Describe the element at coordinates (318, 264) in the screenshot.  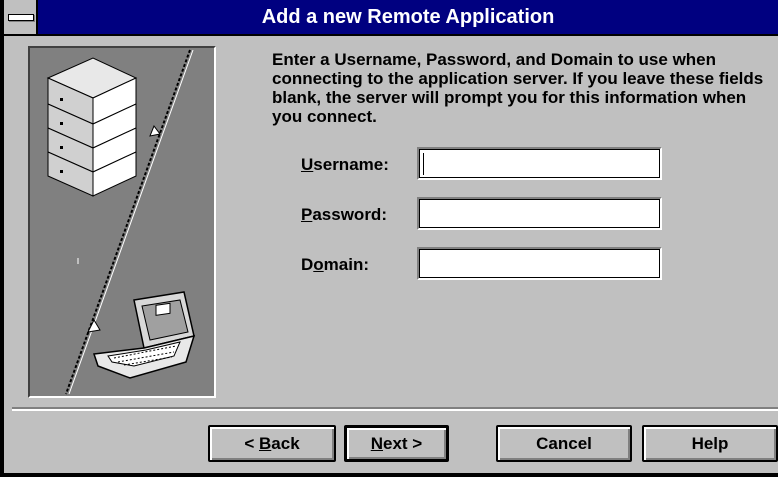
I see `domain-label-mnemonic: o` at that location.